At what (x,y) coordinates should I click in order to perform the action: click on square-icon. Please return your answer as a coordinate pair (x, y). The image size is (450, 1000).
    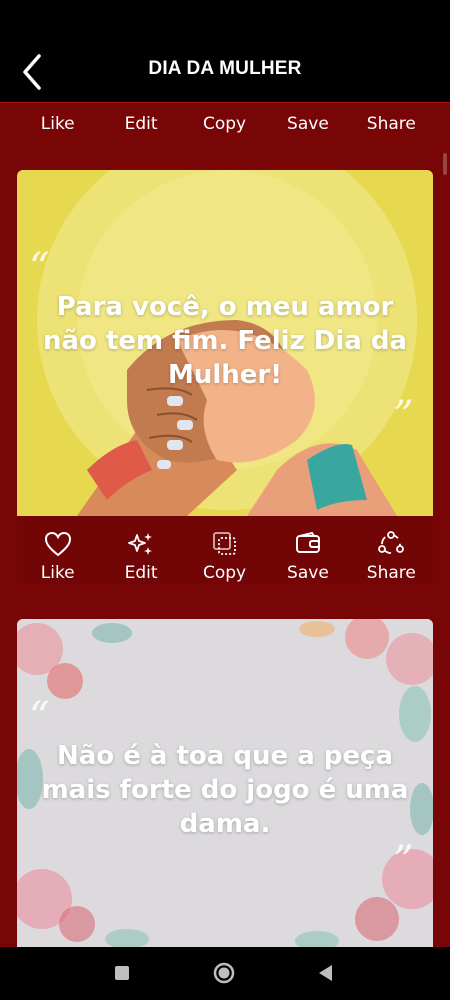
    Looking at the image, I should click on (122, 973).